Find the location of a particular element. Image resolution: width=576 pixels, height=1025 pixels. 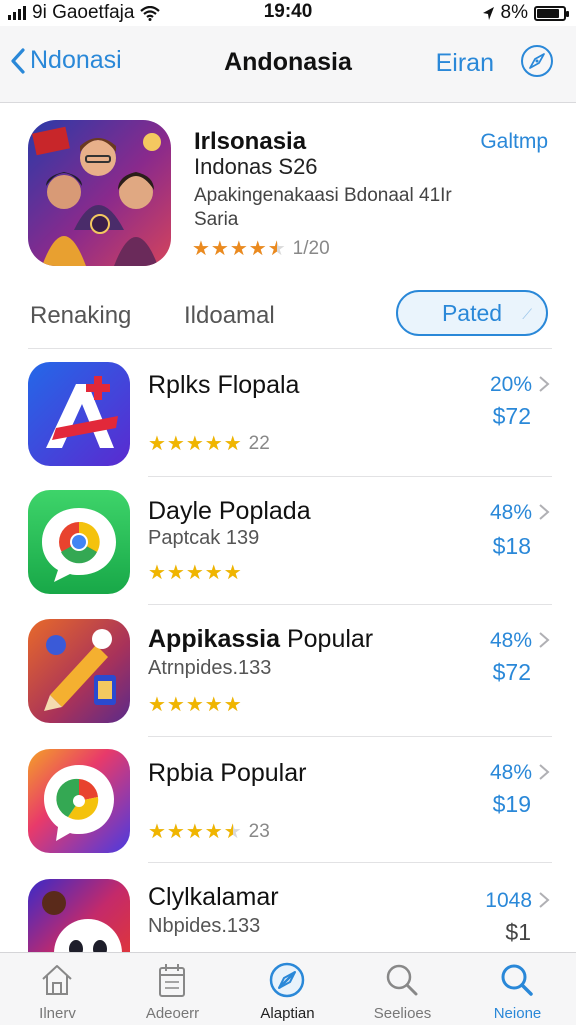

tab-bar-item-explore: Alaptian is located at coordinates (287, 989).